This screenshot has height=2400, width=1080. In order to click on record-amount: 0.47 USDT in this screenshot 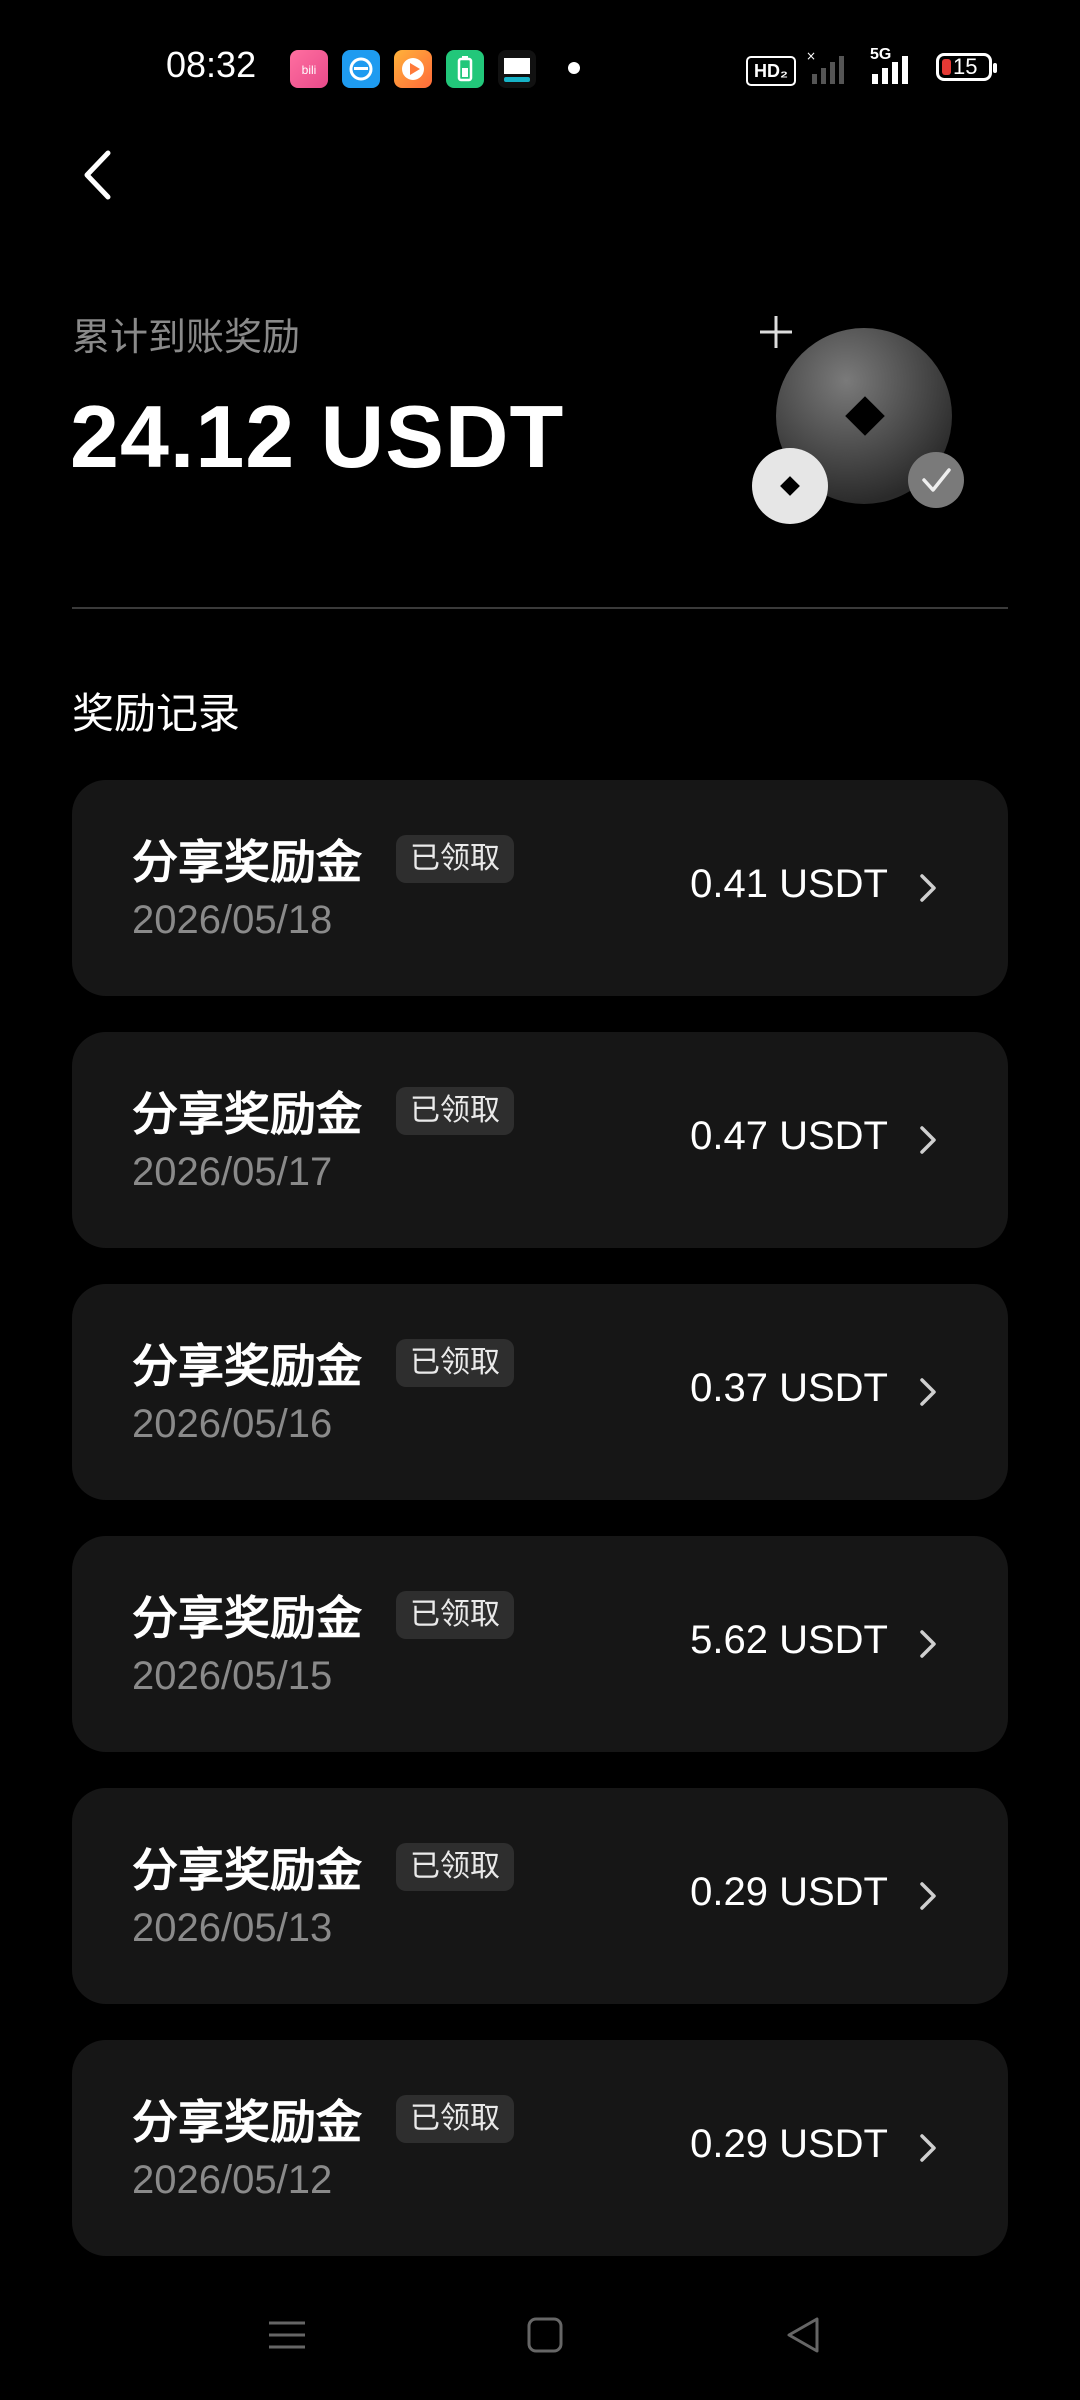, I will do `click(789, 1136)`.